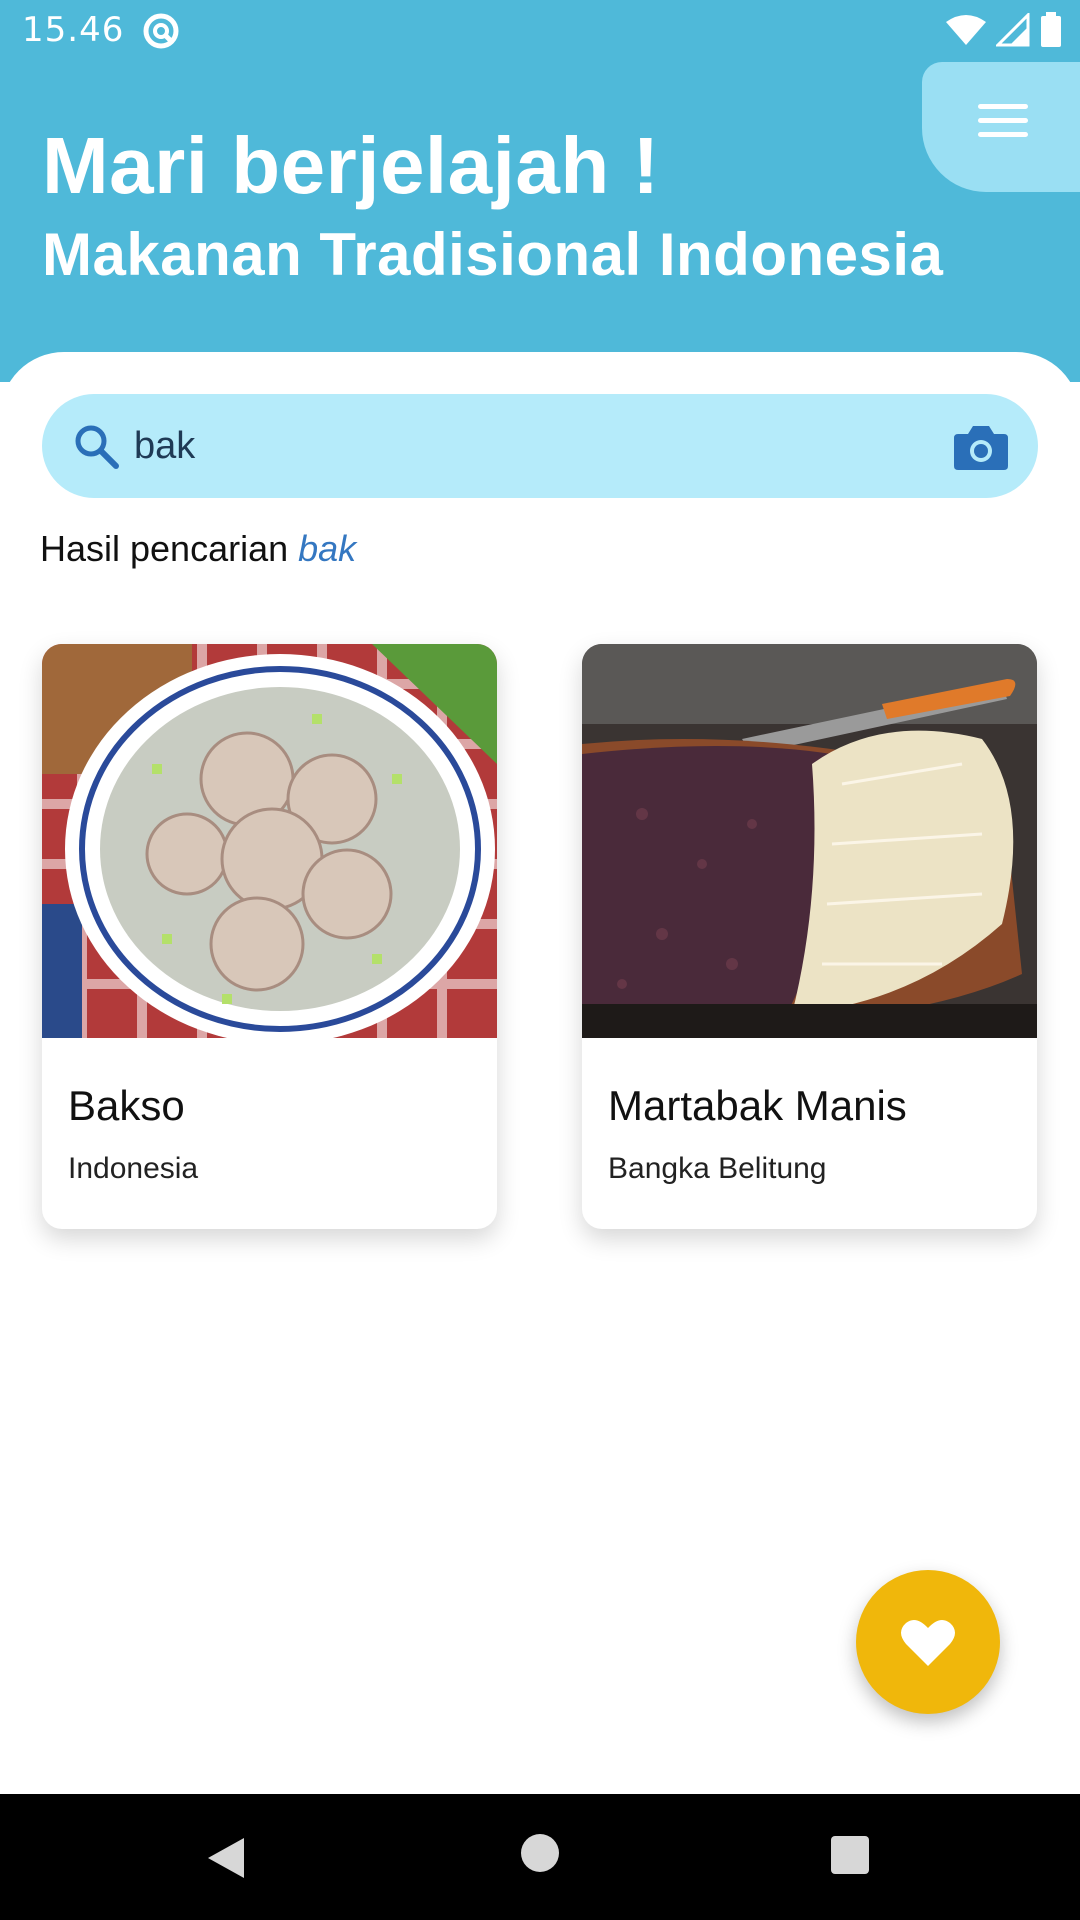 The height and width of the screenshot is (1920, 1080). Describe the element at coordinates (717, 1168) in the screenshot. I see `card-origin: Bangka Belitung` at that location.